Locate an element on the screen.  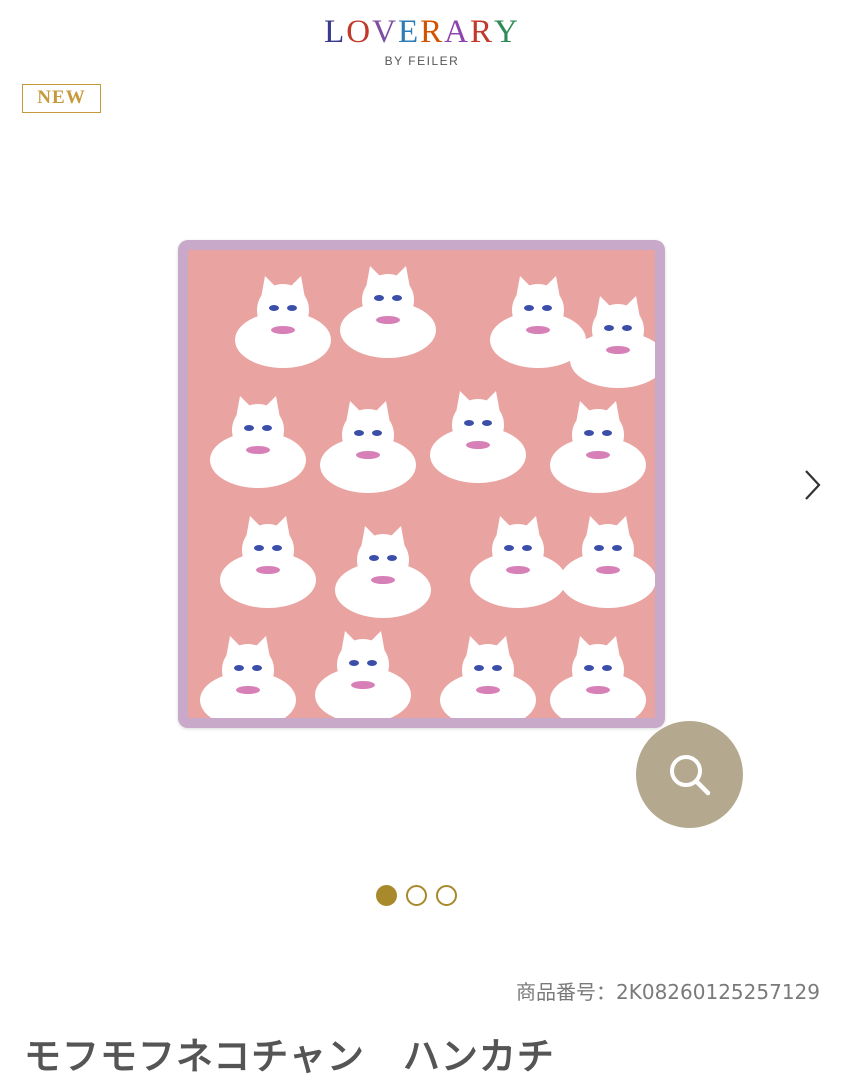
logo-letter: A is located at coordinates (457, 32).